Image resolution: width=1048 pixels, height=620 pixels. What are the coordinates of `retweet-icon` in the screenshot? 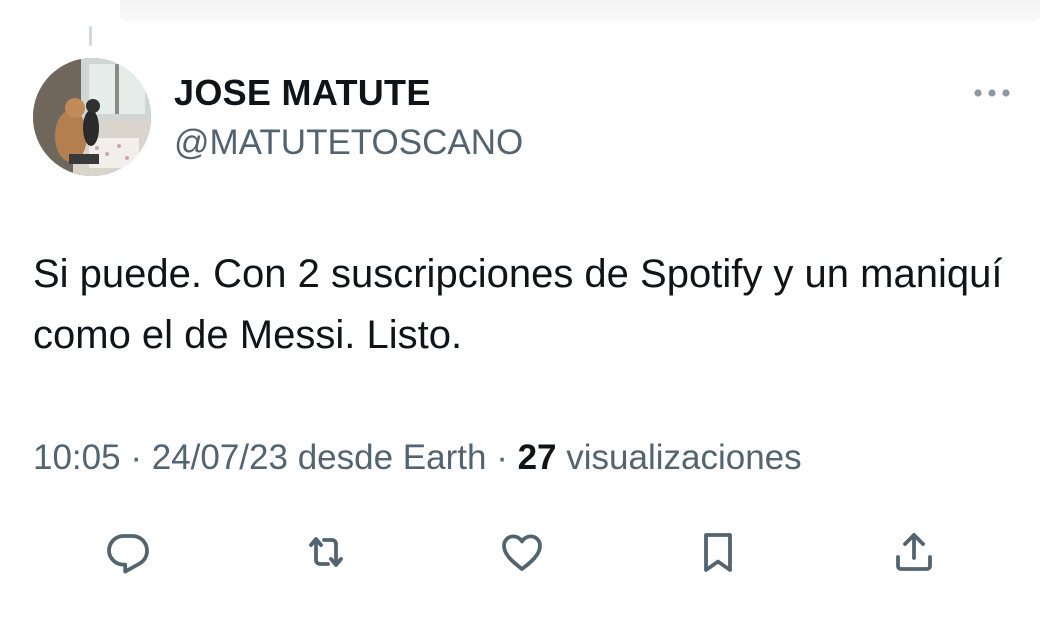 It's located at (326, 552).